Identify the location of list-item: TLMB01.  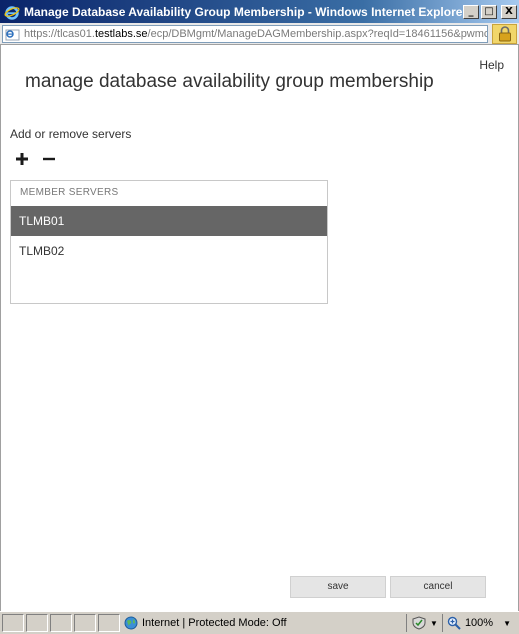
(169, 221).